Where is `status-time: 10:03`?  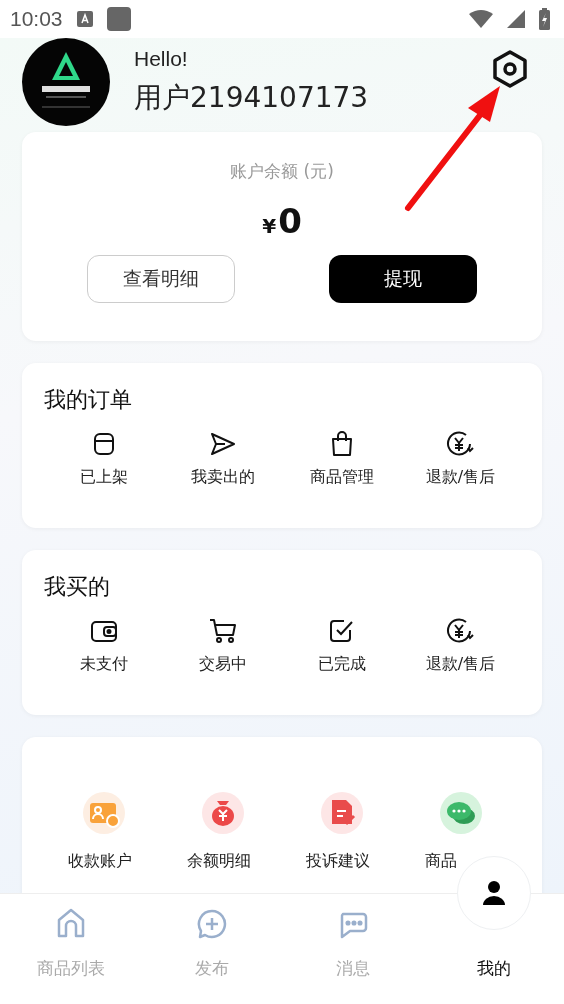
status-time: 10:03 is located at coordinates (36, 19).